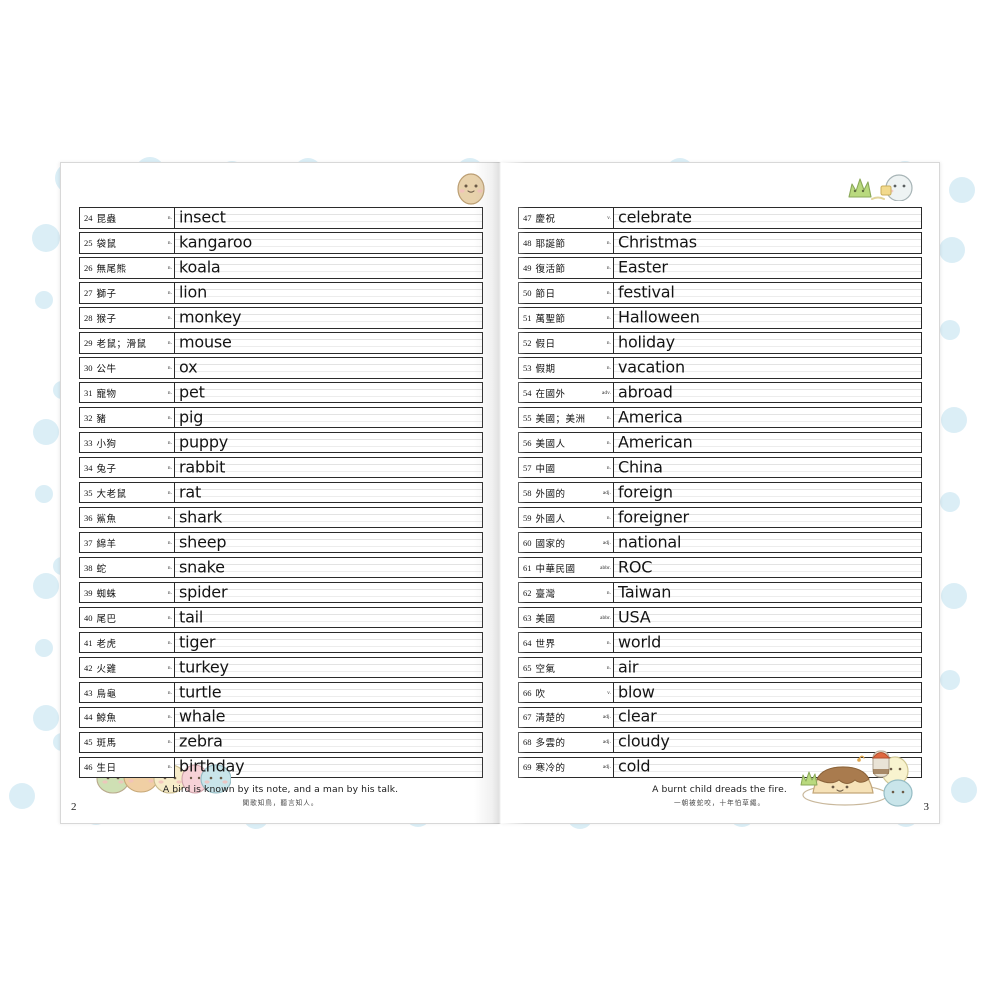  I want to click on entry-number: 27, so click(88, 292).